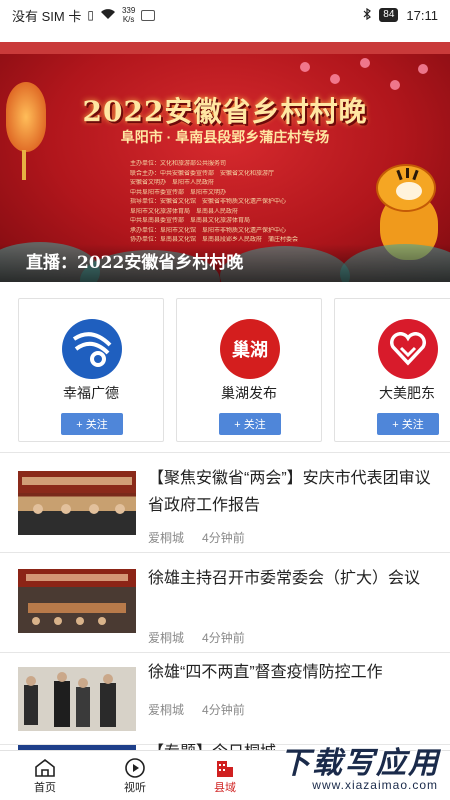  What do you see at coordinates (225, 768) in the screenshot?
I see `building-icon` at bounding box center [225, 768].